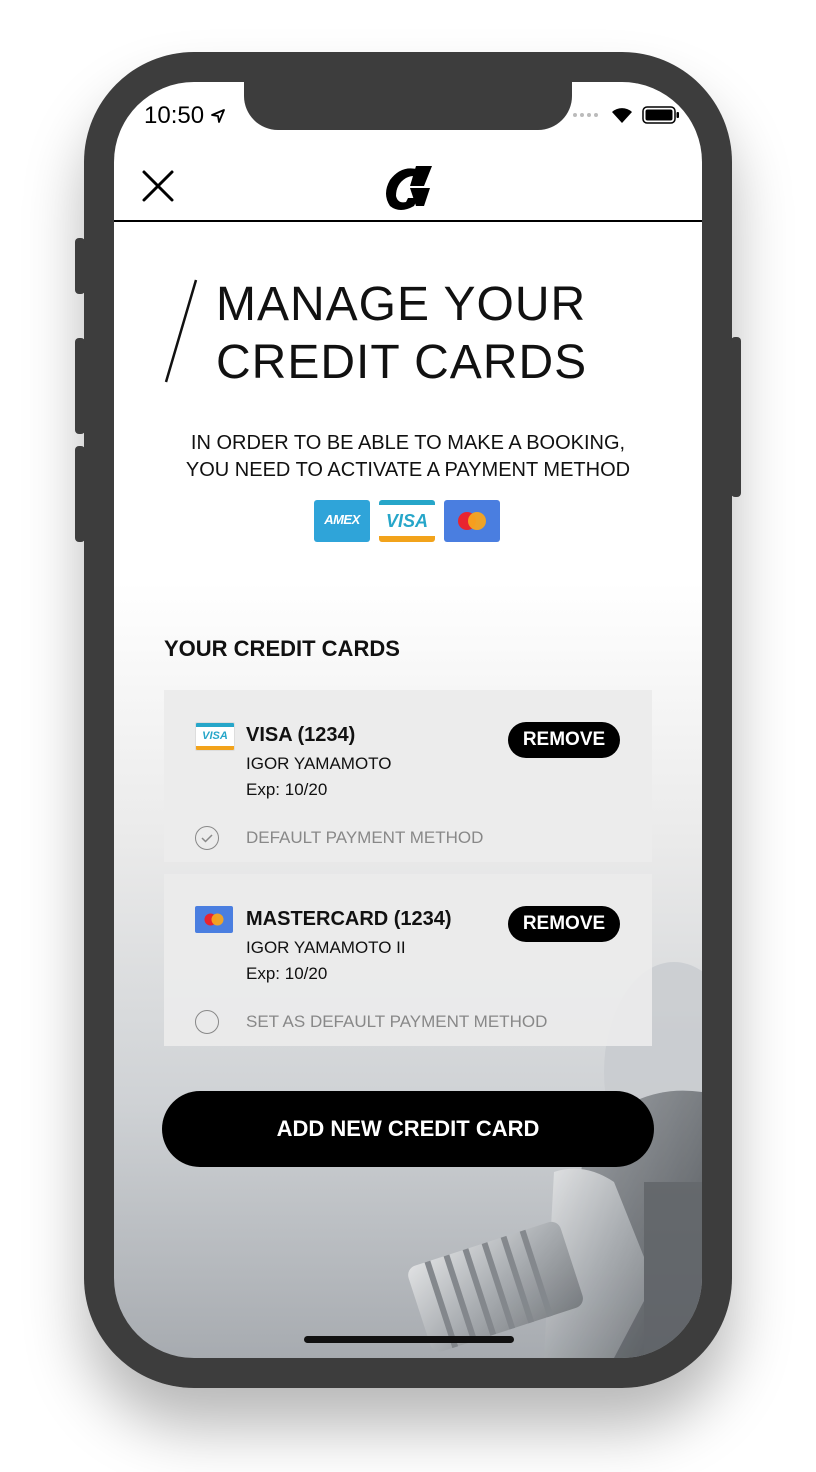  Describe the element at coordinates (365, 837) in the screenshot. I see `default-payment-label: DEFAULT PAYMENT METHOD` at that location.